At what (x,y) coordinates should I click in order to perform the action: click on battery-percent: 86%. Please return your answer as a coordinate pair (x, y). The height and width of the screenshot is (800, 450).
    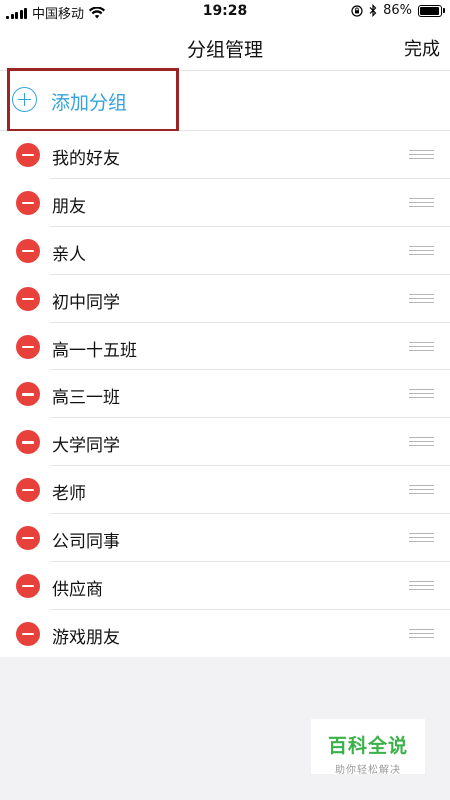
    Looking at the image, I should click on (397, 10).